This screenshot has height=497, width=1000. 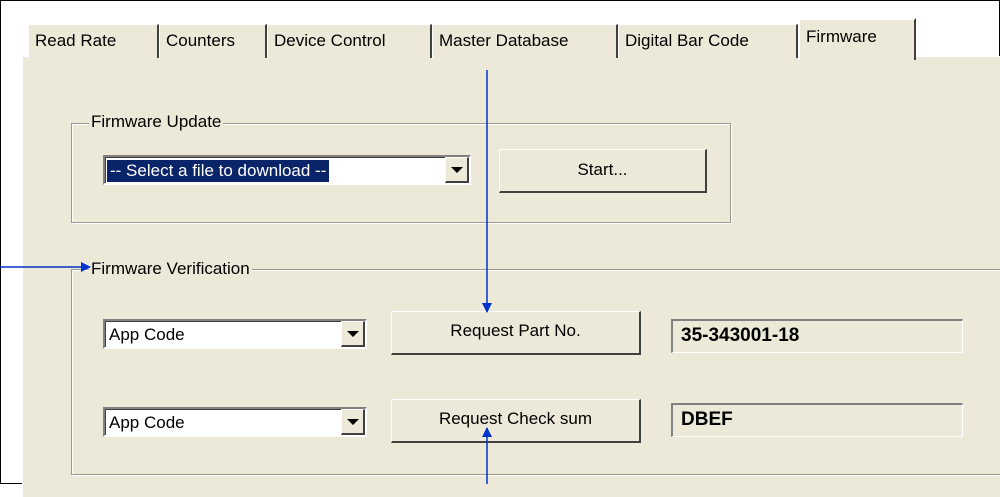 What do you see at coordinates (817, 336) in the screenshot?
I see `part-no-result: 35-343001-18` at bounding box center [817, 336].